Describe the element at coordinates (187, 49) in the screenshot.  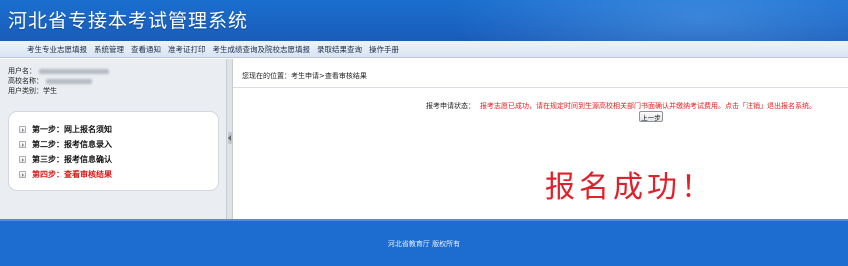
I see `menu-item: 准考证打印` at that location.